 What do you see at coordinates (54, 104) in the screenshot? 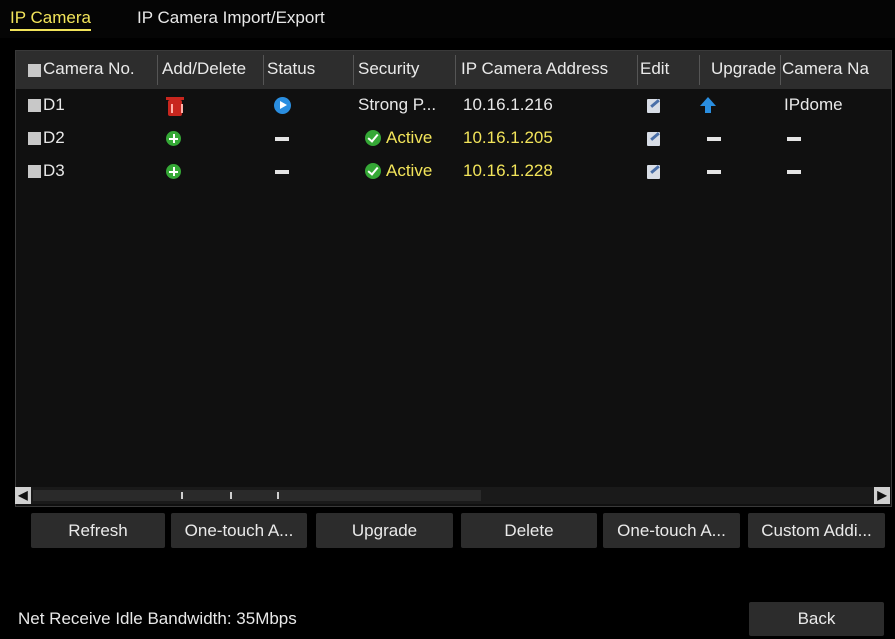
I see `camera-no-cell: D1` at bounding box center [54, 104].